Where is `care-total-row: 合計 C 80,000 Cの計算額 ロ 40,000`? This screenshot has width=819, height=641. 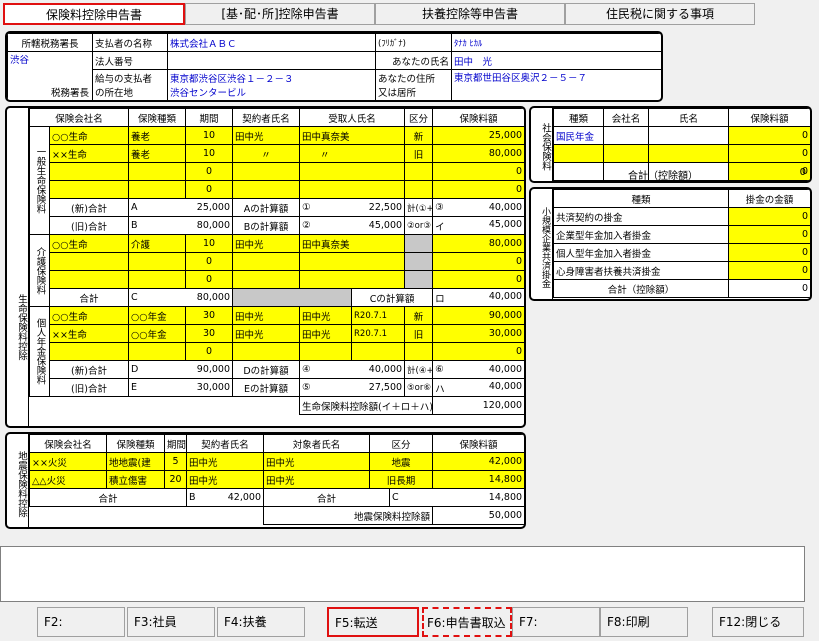
care-total-row: 合計 C 80,000 Cの計算額 ロ 40,000 is located at coordinates (277, 297).